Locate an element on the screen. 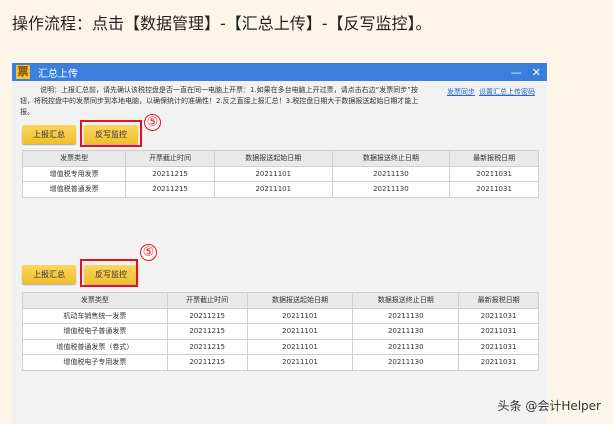  cell: 增值税普通发票（卷式） is located at coordinates (95, 346).